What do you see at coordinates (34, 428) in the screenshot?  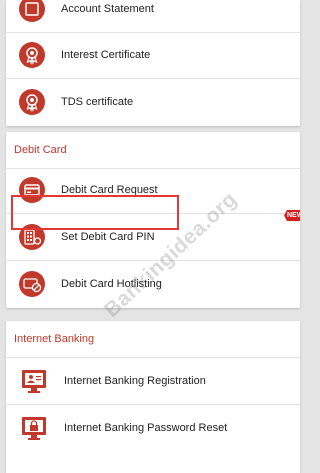 I see `monitor-lock-icon` at bounding box center [34, 428].